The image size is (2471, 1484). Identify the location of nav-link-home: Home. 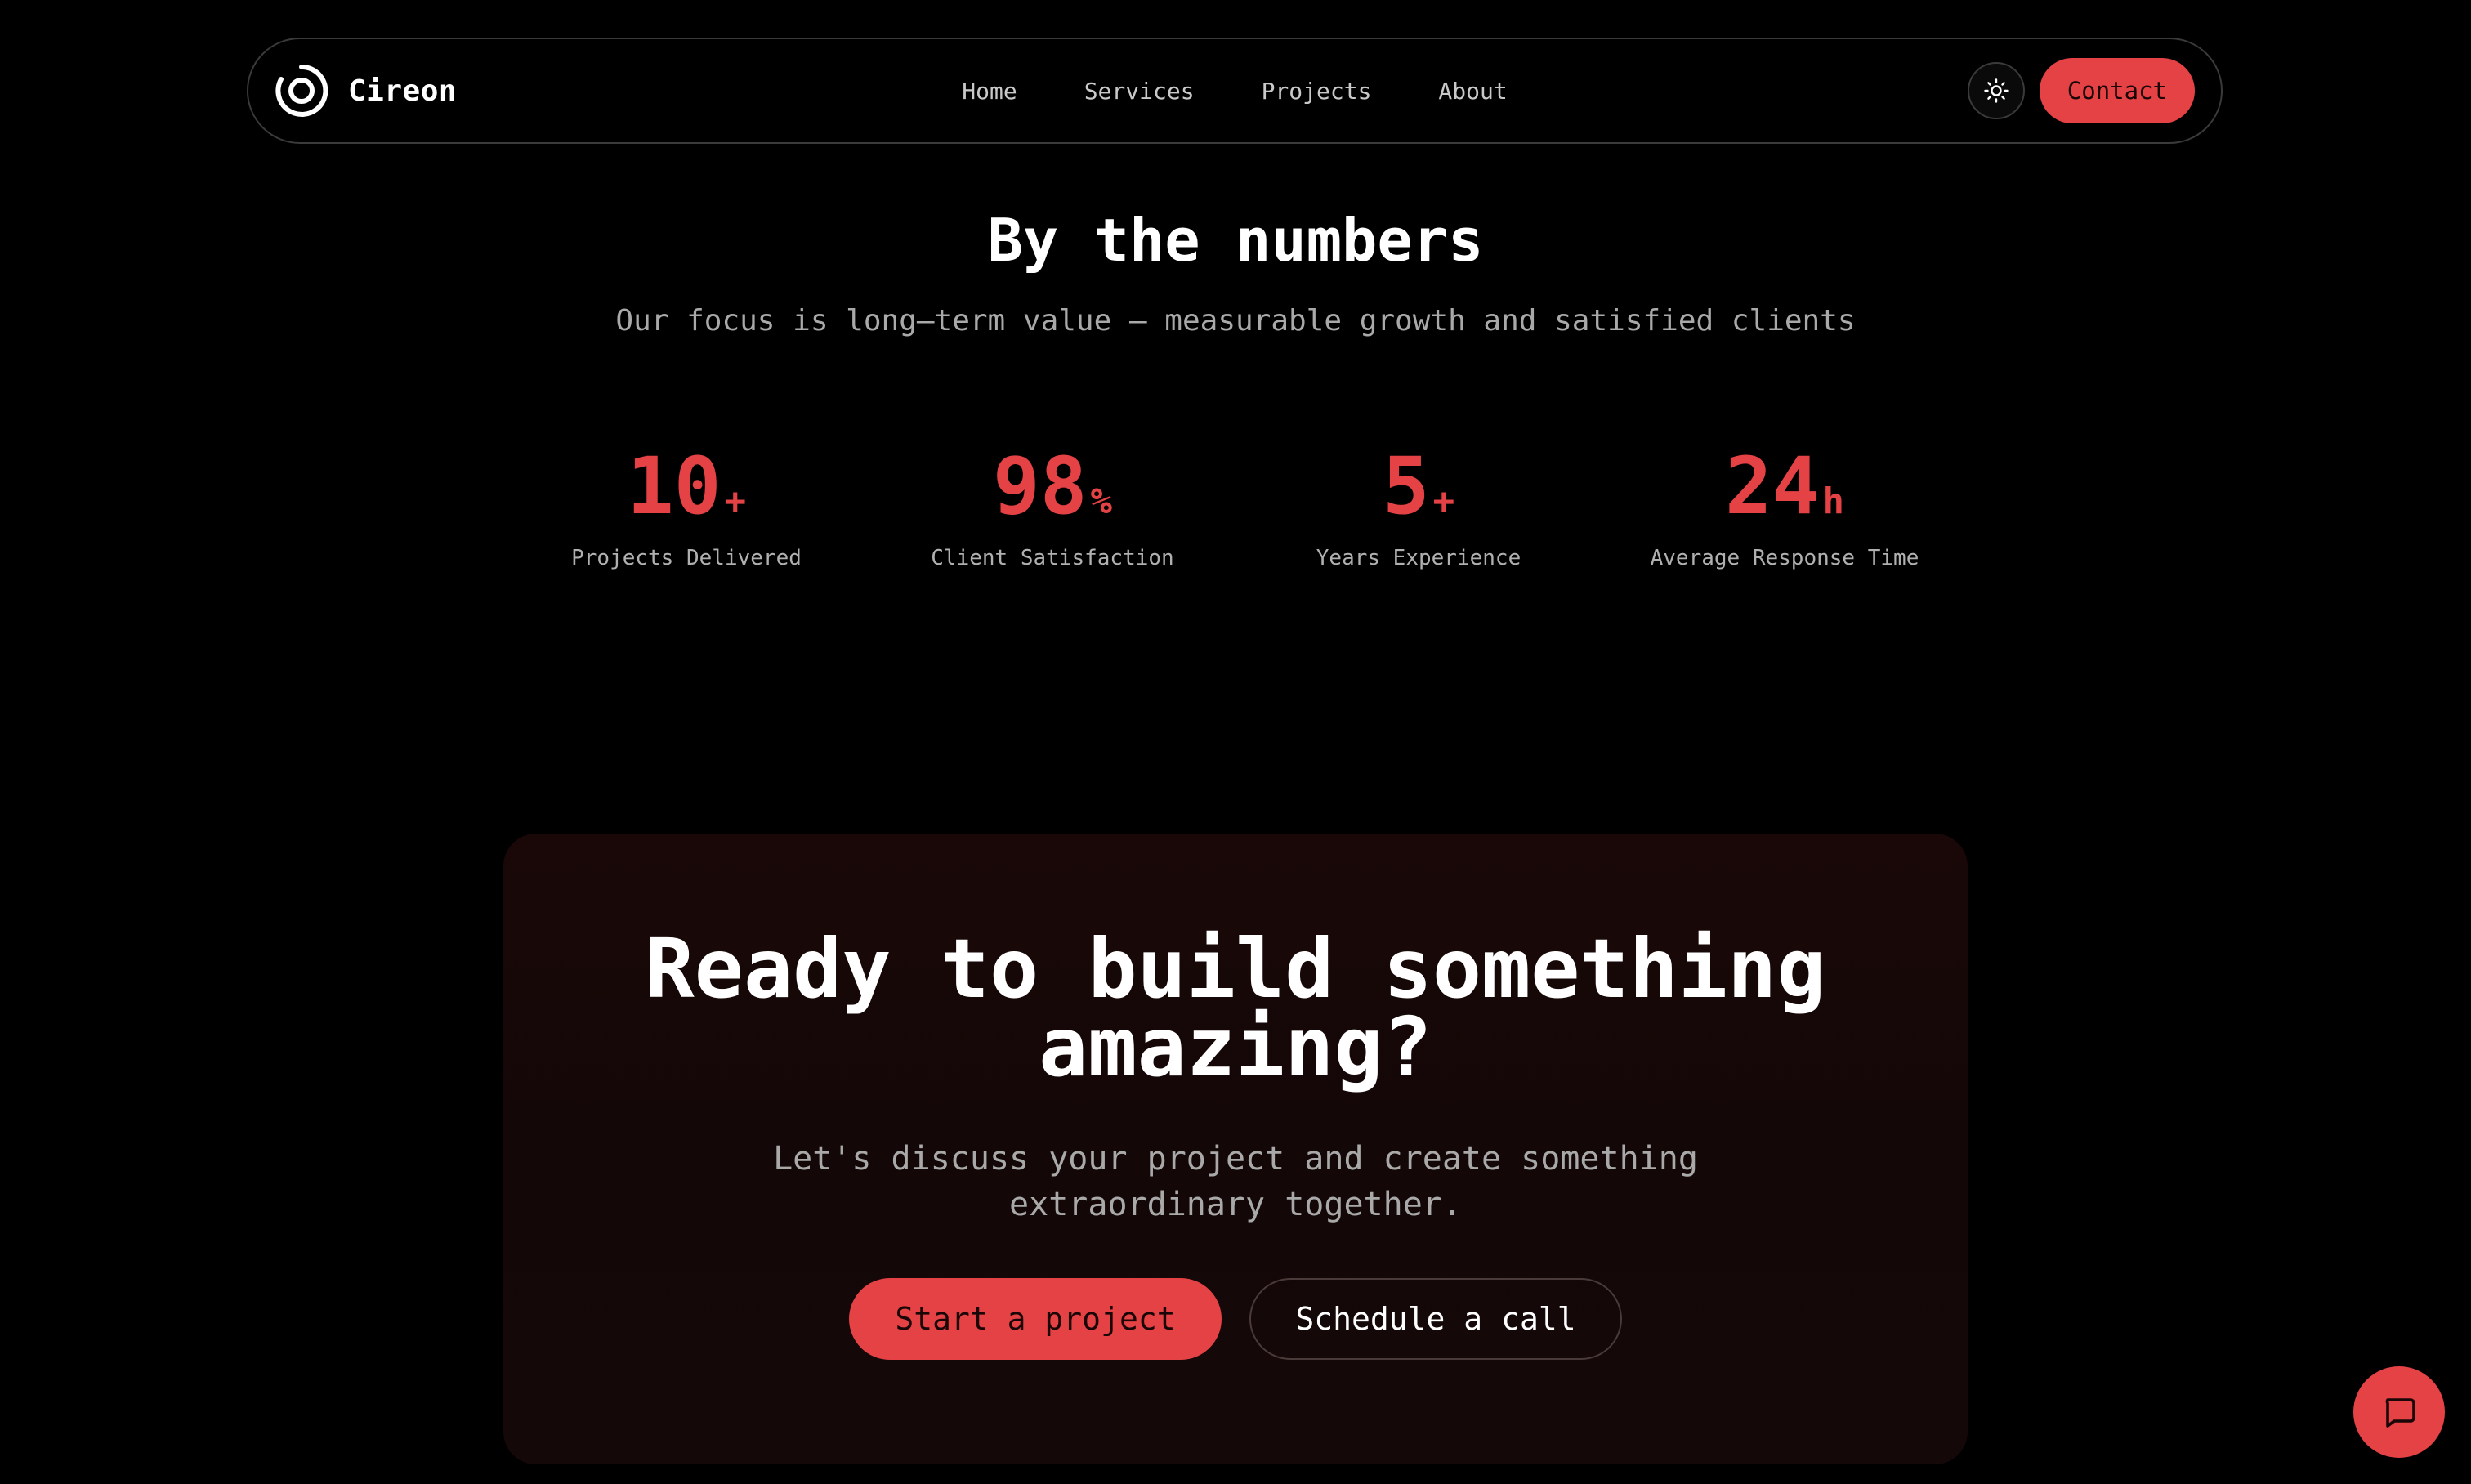
(990, 91).